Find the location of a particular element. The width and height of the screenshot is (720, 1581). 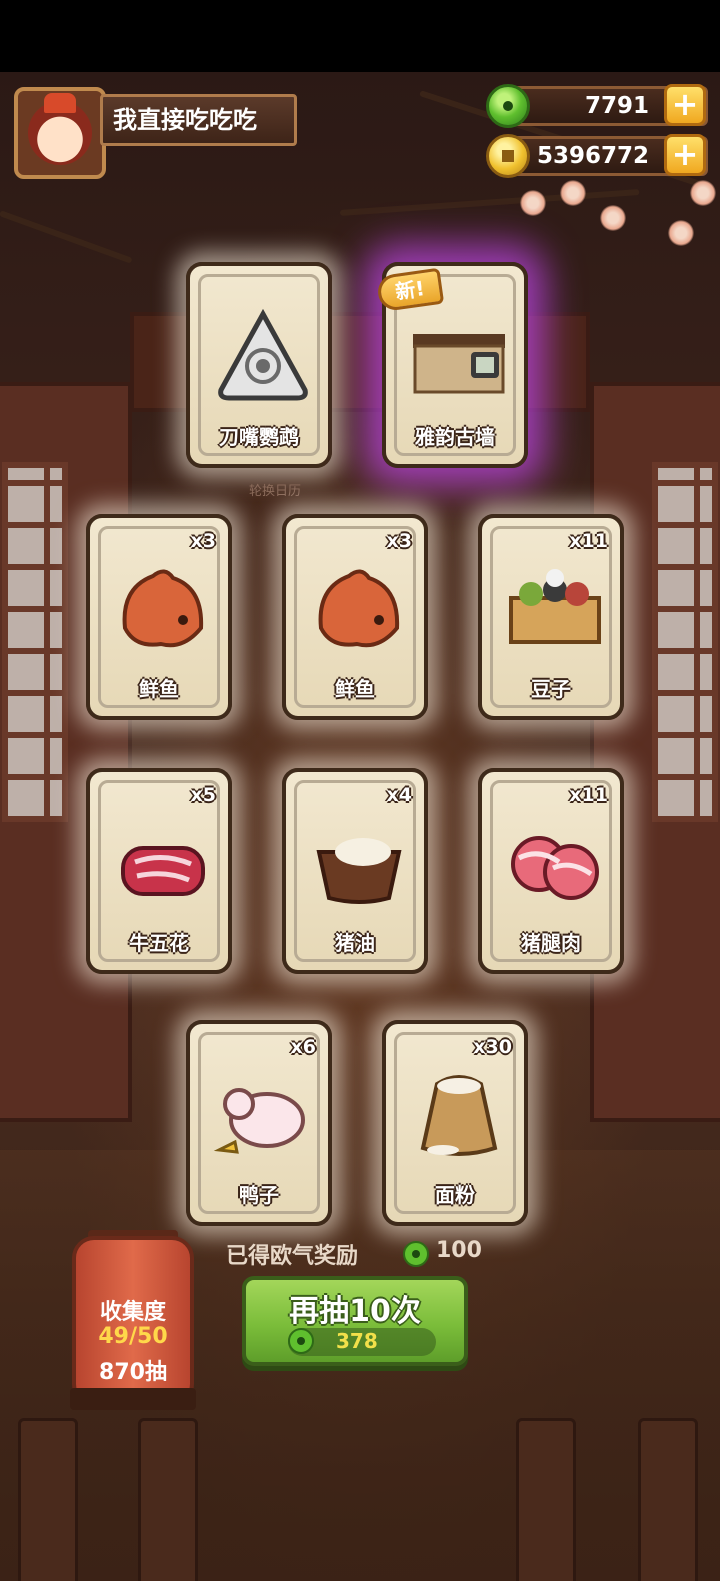

item-count: x5 is located at coordinates (203, 795).